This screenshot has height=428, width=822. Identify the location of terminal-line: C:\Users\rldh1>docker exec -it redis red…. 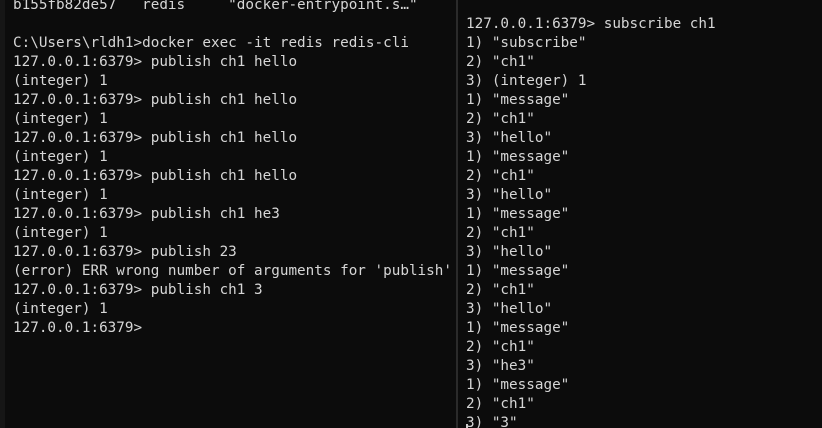
(211, 43).